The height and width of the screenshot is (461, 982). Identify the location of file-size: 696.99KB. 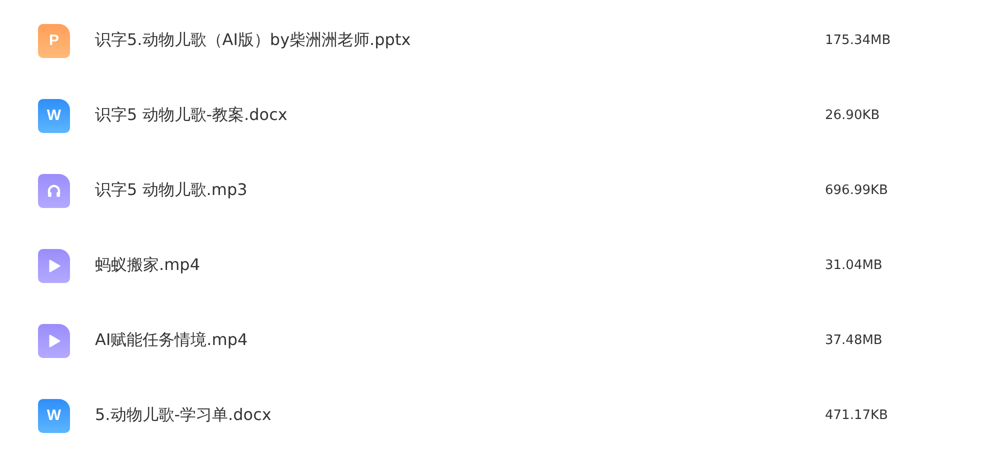
(856, 190).